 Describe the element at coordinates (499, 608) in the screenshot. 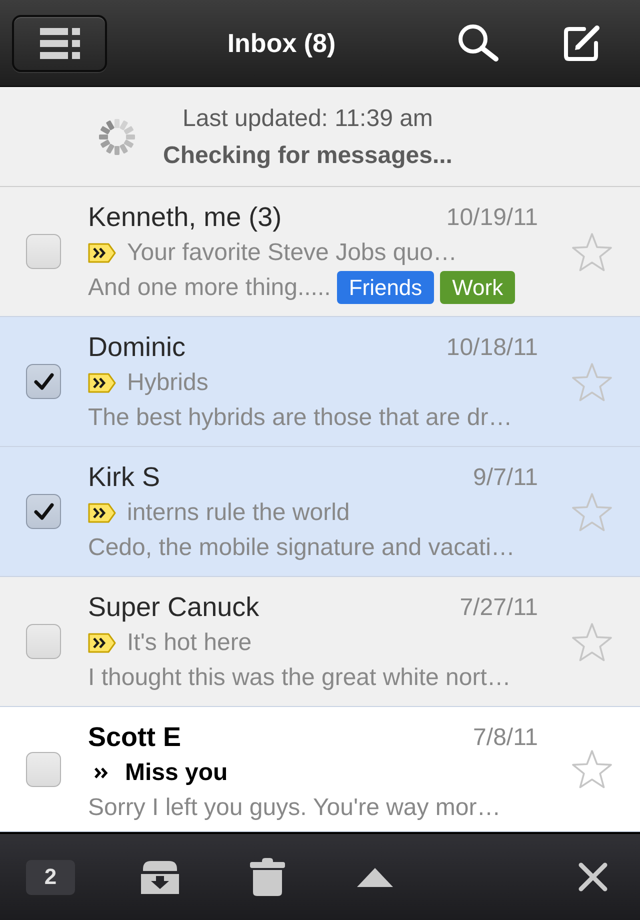

I see `message-date: 7/27/11` at that location.